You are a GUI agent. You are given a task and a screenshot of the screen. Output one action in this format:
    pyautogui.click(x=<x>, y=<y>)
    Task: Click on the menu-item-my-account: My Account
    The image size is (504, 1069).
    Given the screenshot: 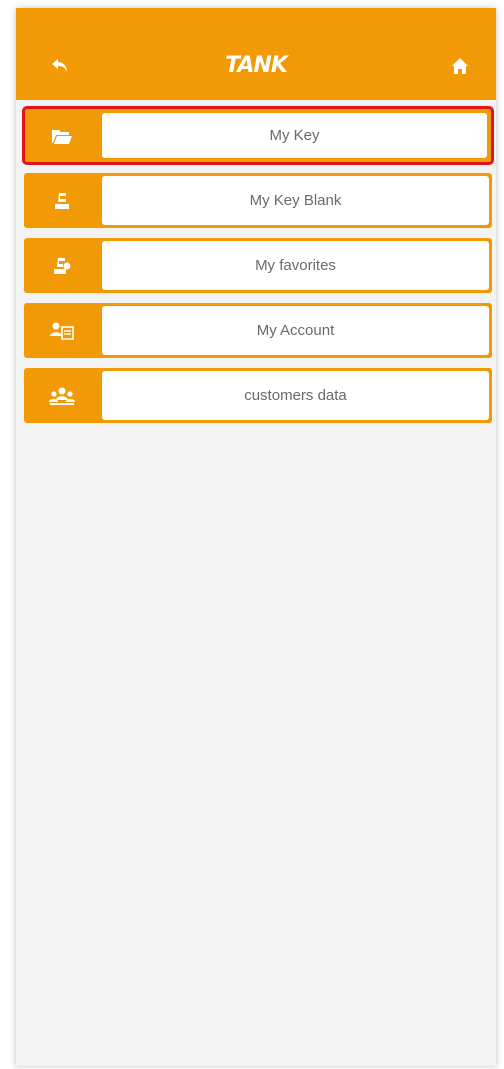 What is the action you would take?
    pyautogui.click(x=258, y=330)
    